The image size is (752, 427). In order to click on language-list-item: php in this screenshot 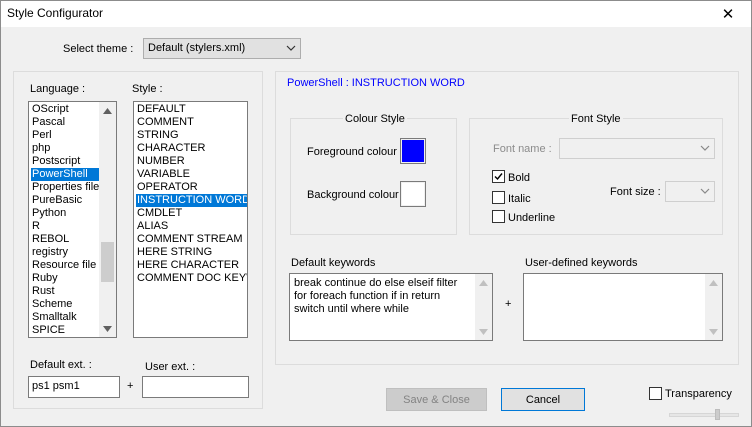, I will do `click(65, 148)`.